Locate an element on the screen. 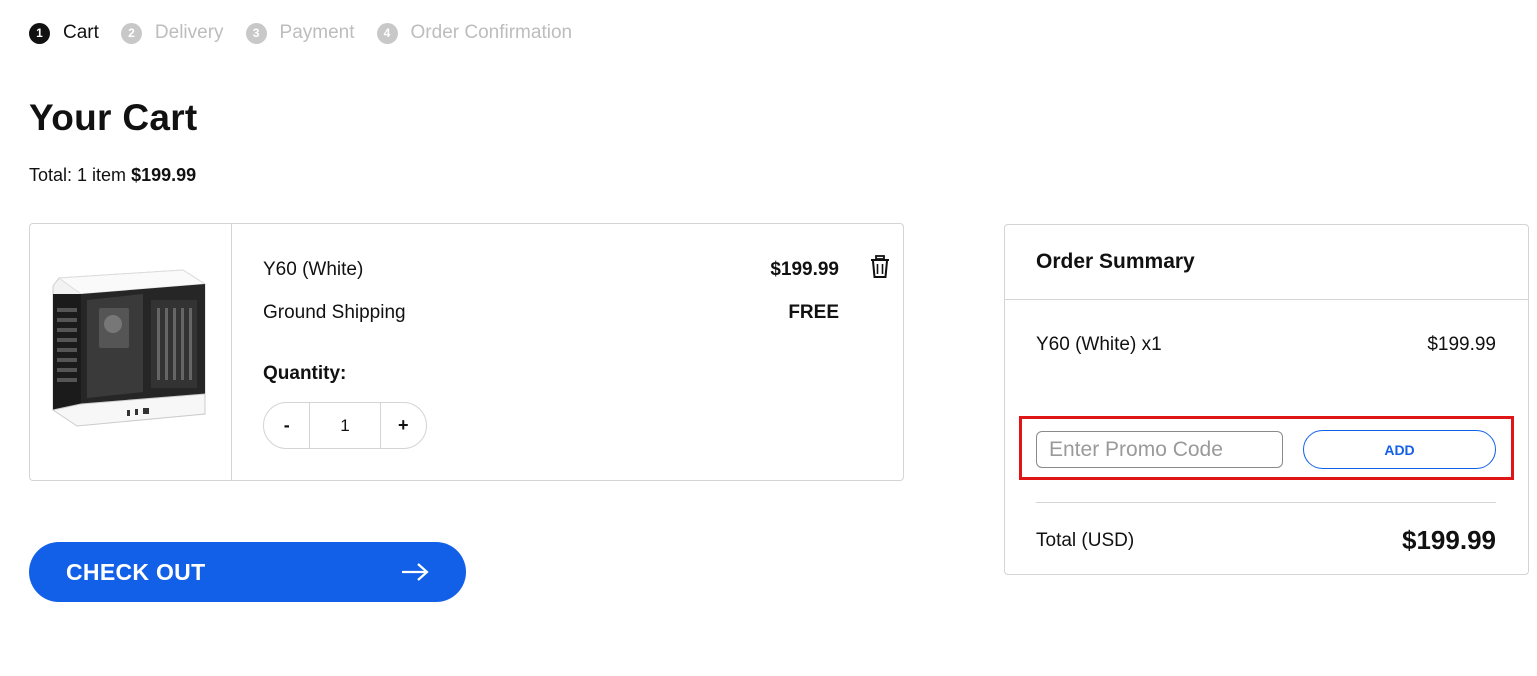  quantity-stepper: - 1 + is located at coordinates (345, 425).